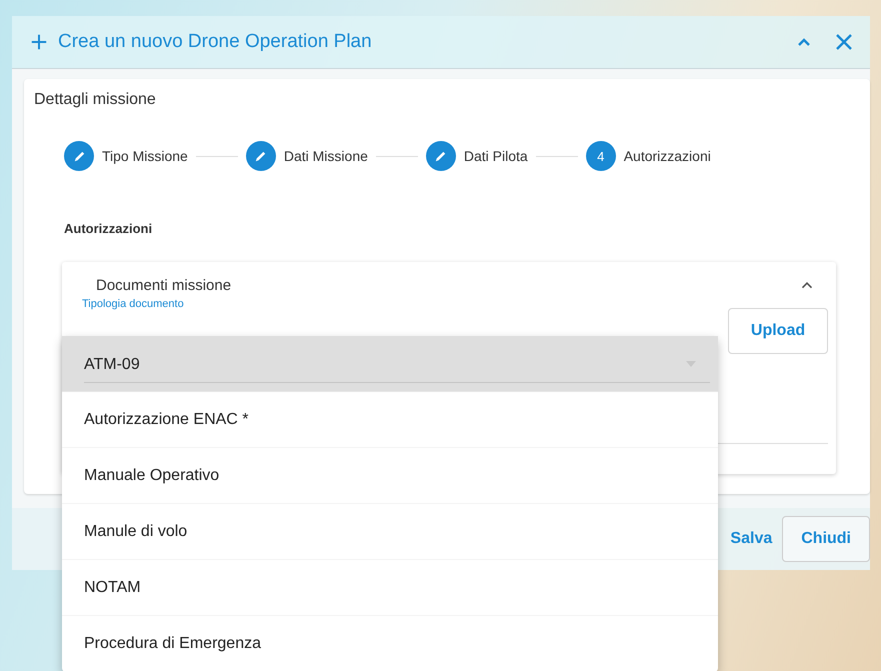  I want to click on plus-icon, so click(39, 42).